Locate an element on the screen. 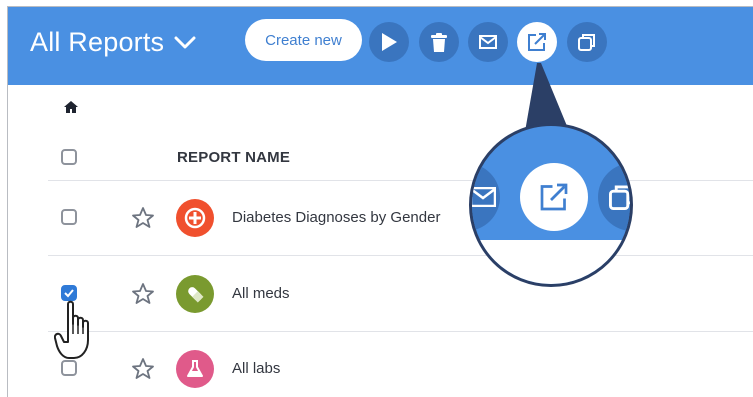  create-new-button: Create new is located at coordinates (303, 40).